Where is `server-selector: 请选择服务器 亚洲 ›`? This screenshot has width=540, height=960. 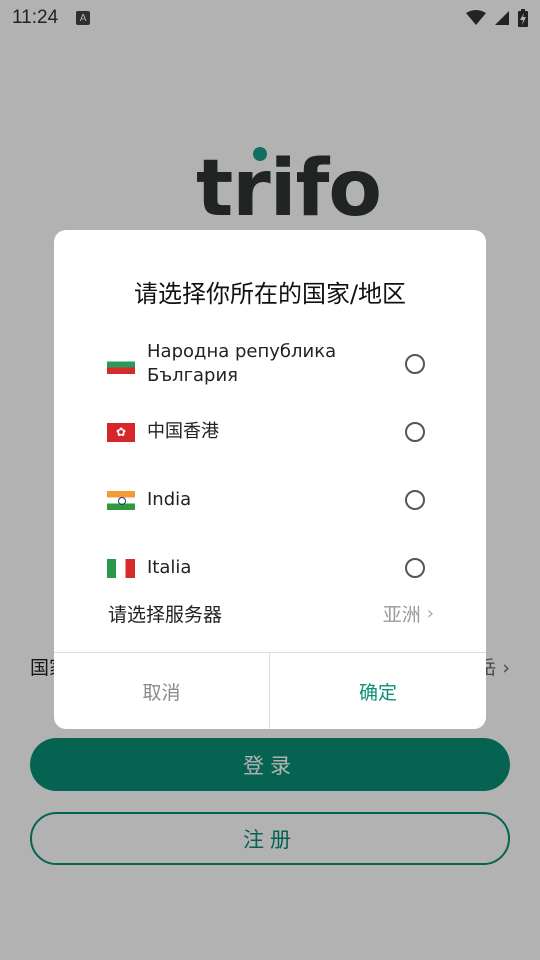
server-selector: 请选择服务器 亚洲 › is located at coordinates (271, 613).